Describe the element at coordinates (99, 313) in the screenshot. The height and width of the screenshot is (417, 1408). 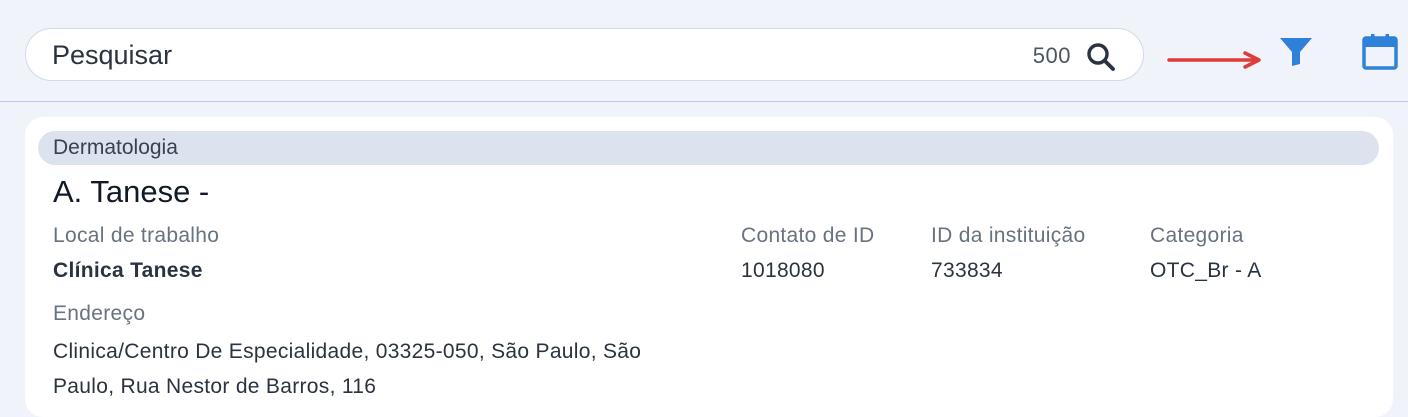
I see `address-label: Endereço` at that location.